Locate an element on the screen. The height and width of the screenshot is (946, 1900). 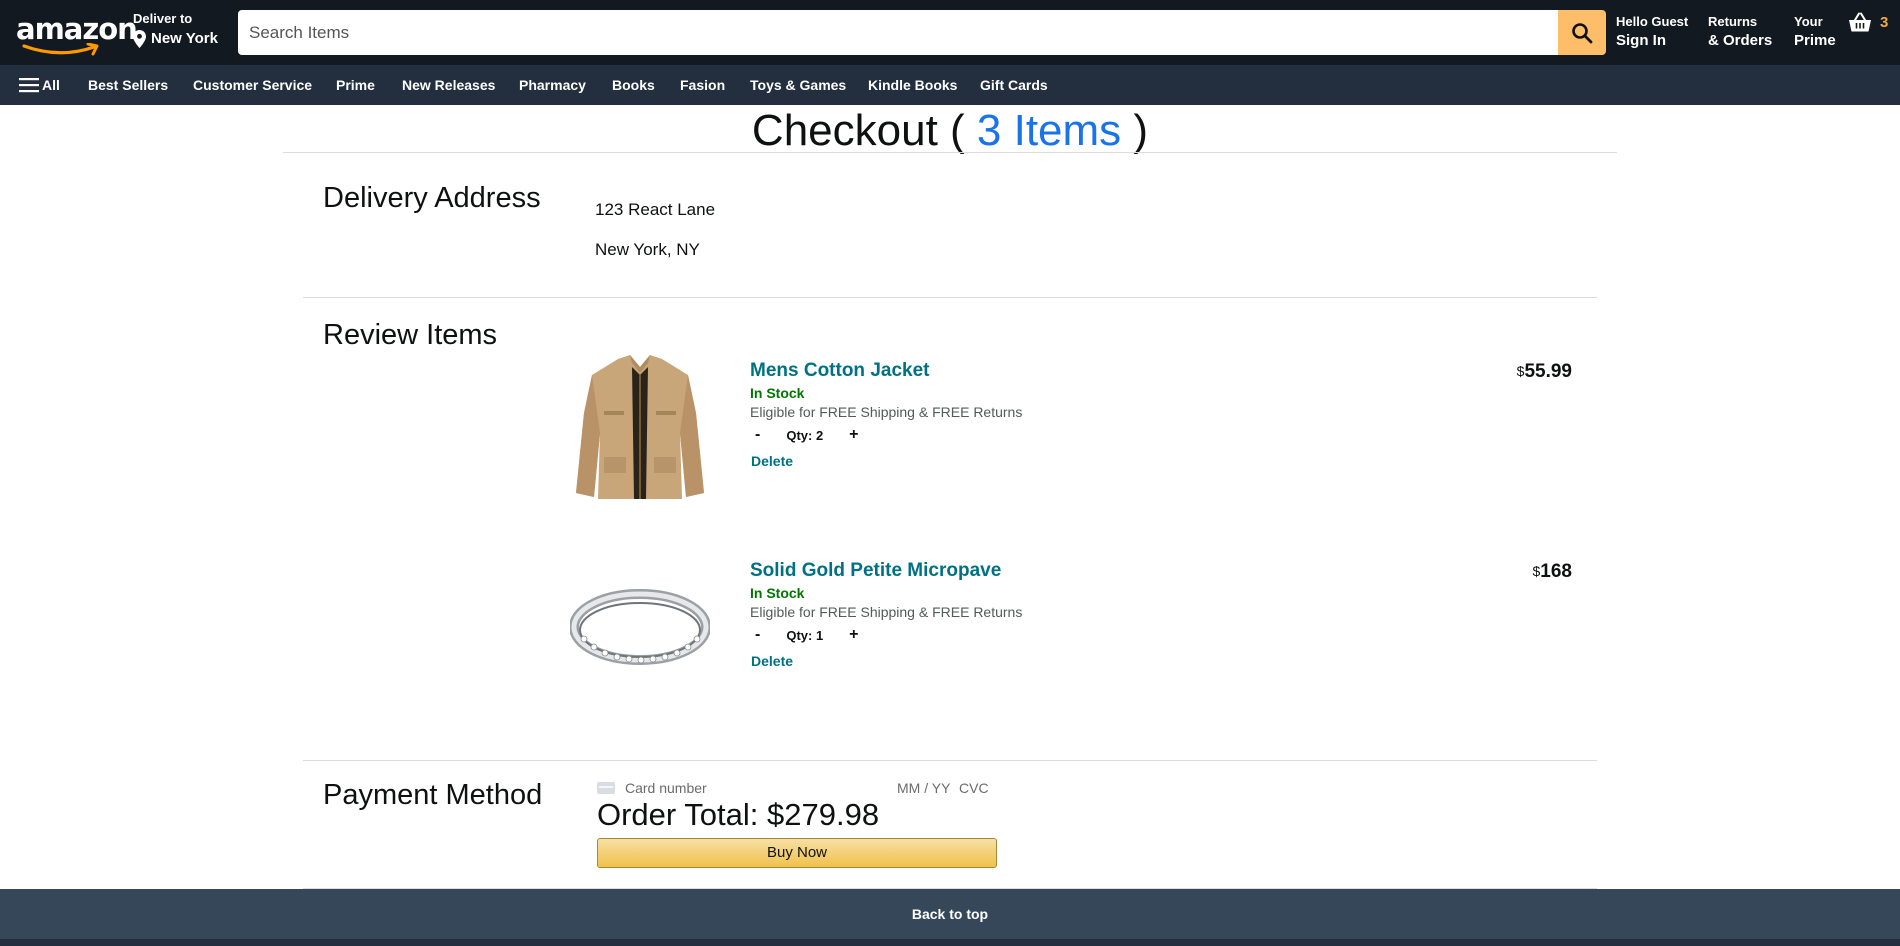
search-icon is located at coordinates (1582, 32).